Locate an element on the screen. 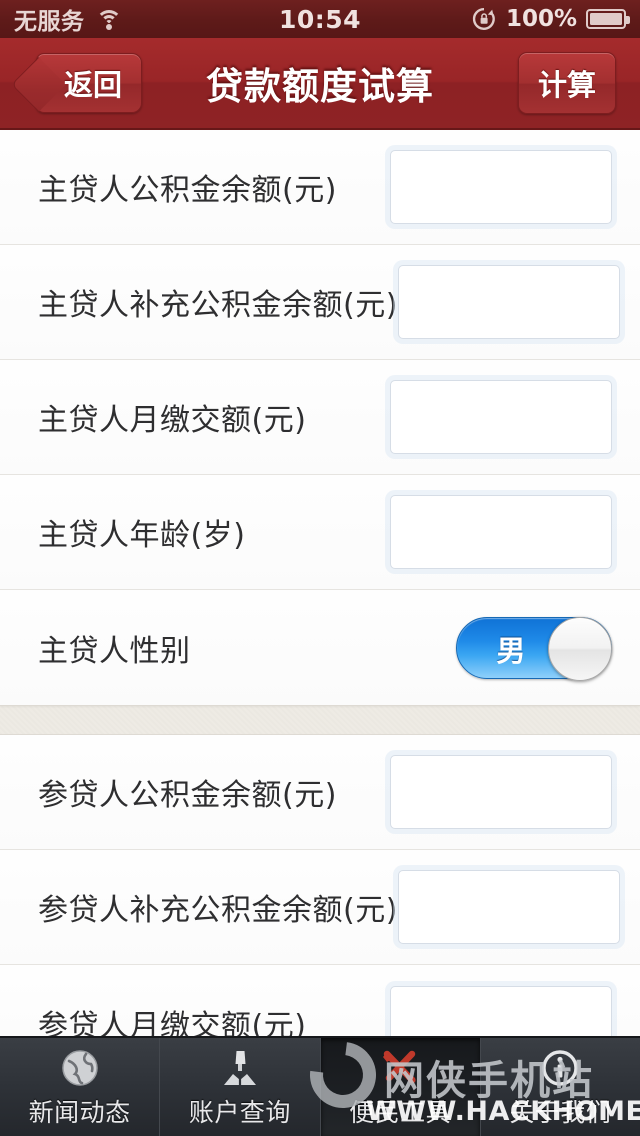 The image size is (640, 1136). status-bar-right: 100% is located at coordinates (550, 19).